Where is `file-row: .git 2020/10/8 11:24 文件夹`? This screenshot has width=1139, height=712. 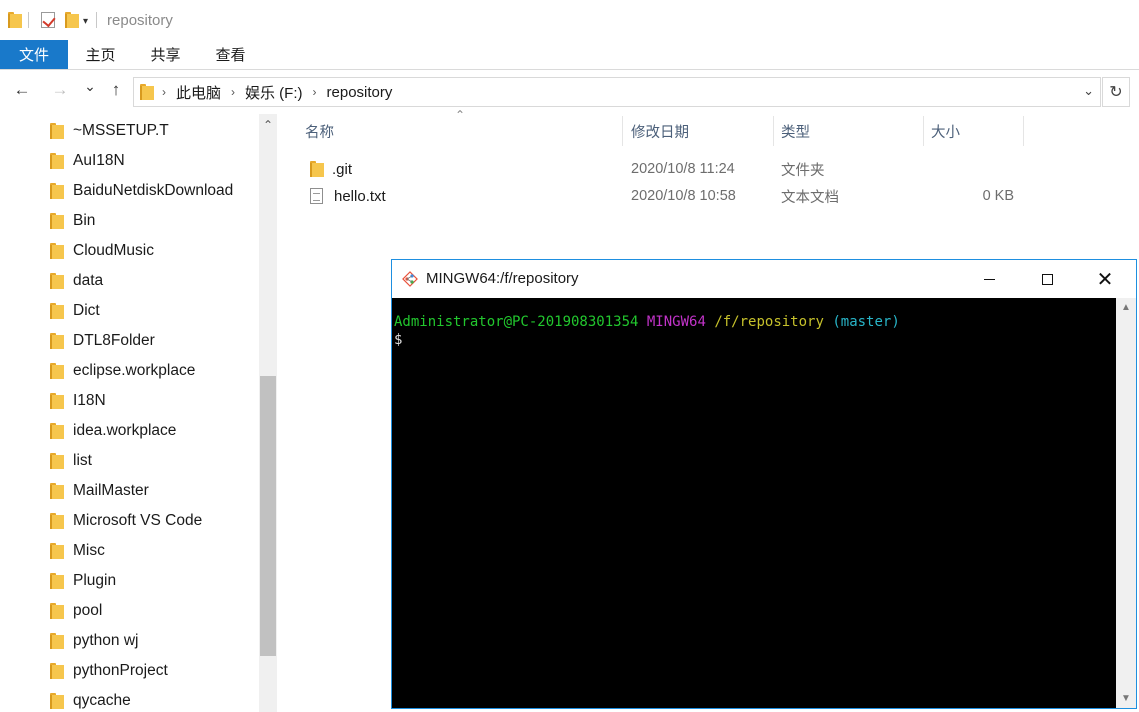
file-row: .git 2020/10/8 11:24 文件夹 is located at coordinates (665, 169).